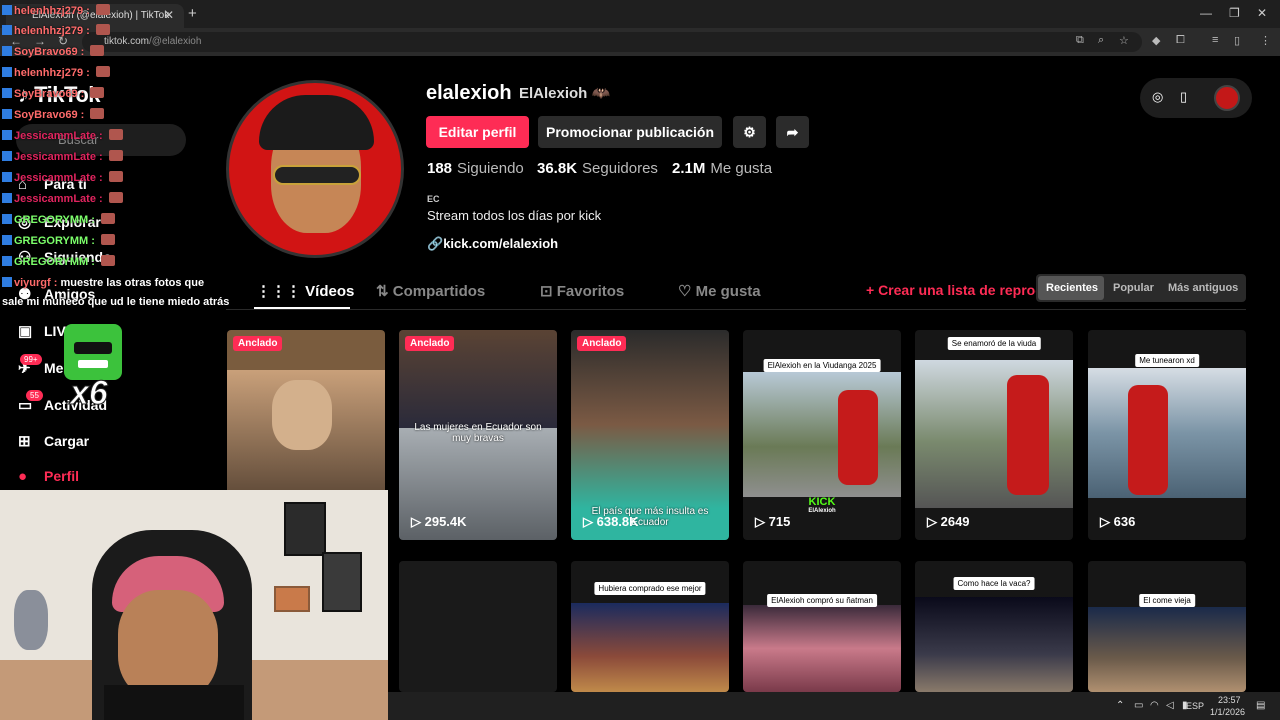 This screenshot has width=1280, height=720. Describe the element at coordinates (1157, 97) in the screenshot. I see `coins-icon: ◎` at that location.